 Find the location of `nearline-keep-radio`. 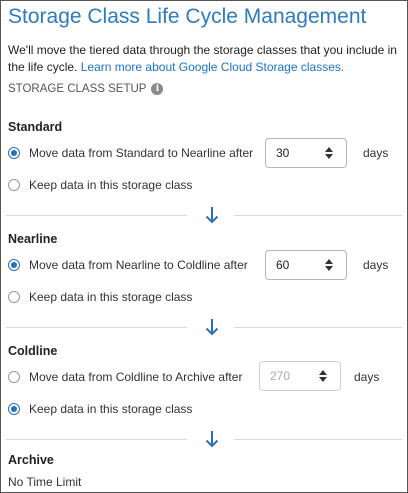

nearline-keep-radio is located at coordinates (14, 297).